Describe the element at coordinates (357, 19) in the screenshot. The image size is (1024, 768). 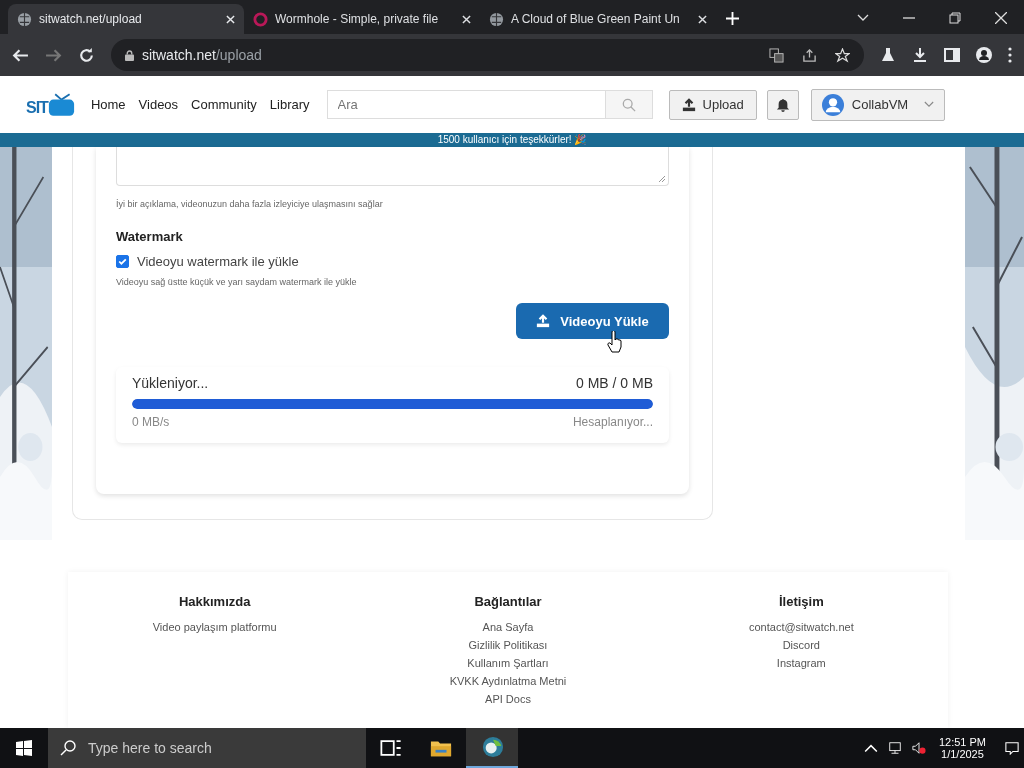
I see `tab-title: Wormhole - Simple, private file` at that location.